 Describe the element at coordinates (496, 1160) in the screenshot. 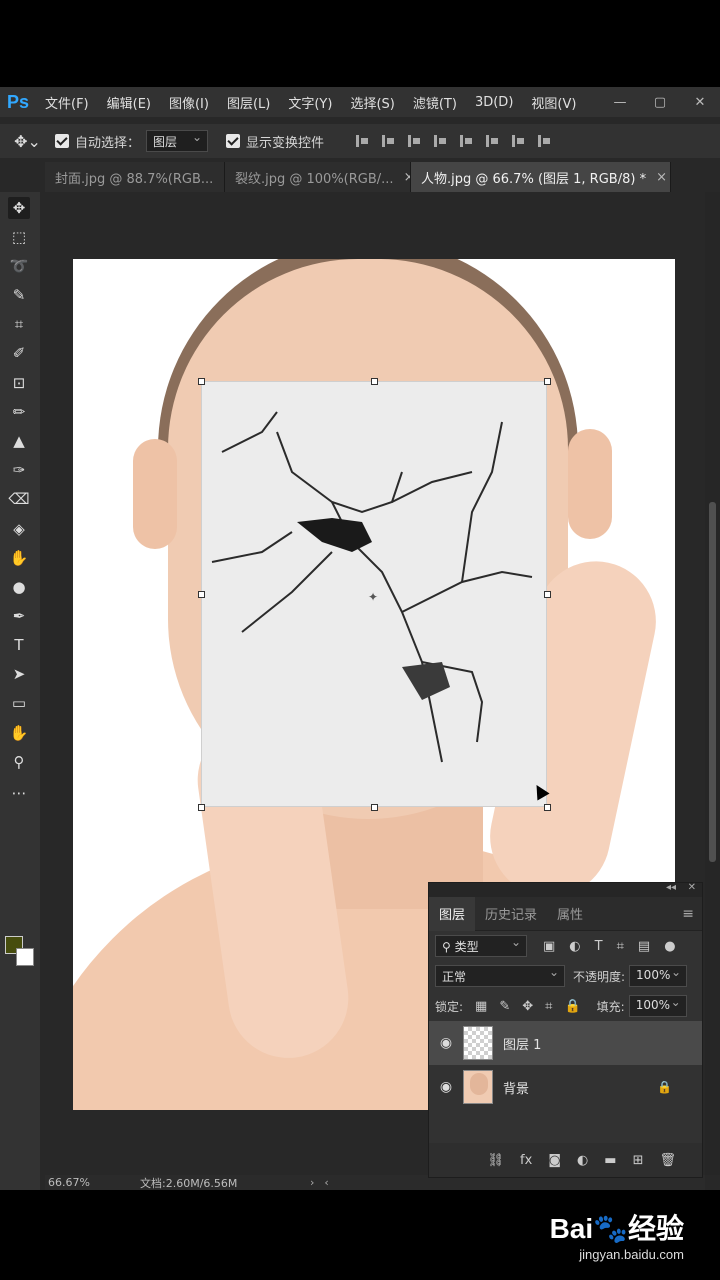

I see `link-layers-icon: ⛓` at that location.